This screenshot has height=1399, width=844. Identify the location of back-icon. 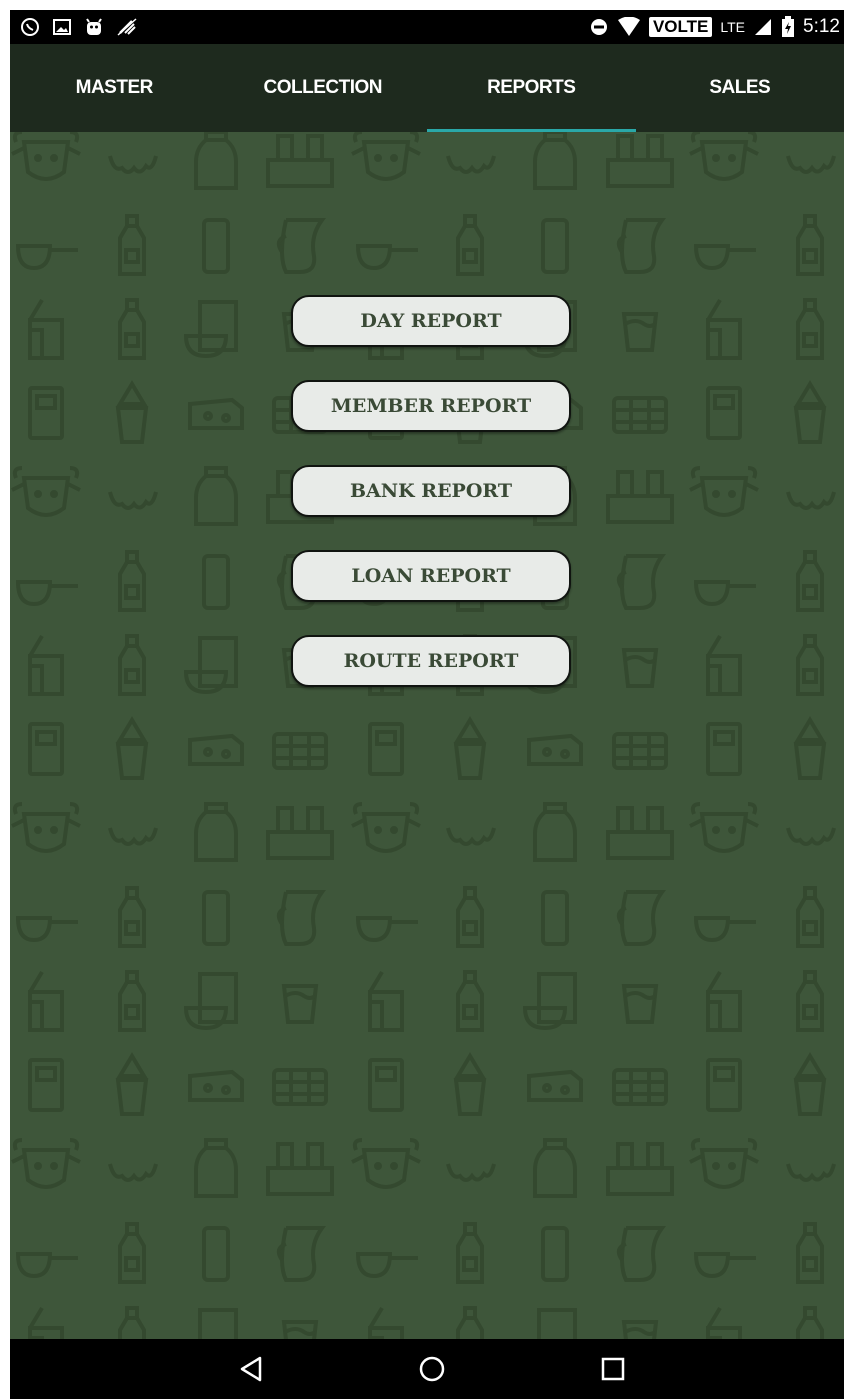
(251, 1369).